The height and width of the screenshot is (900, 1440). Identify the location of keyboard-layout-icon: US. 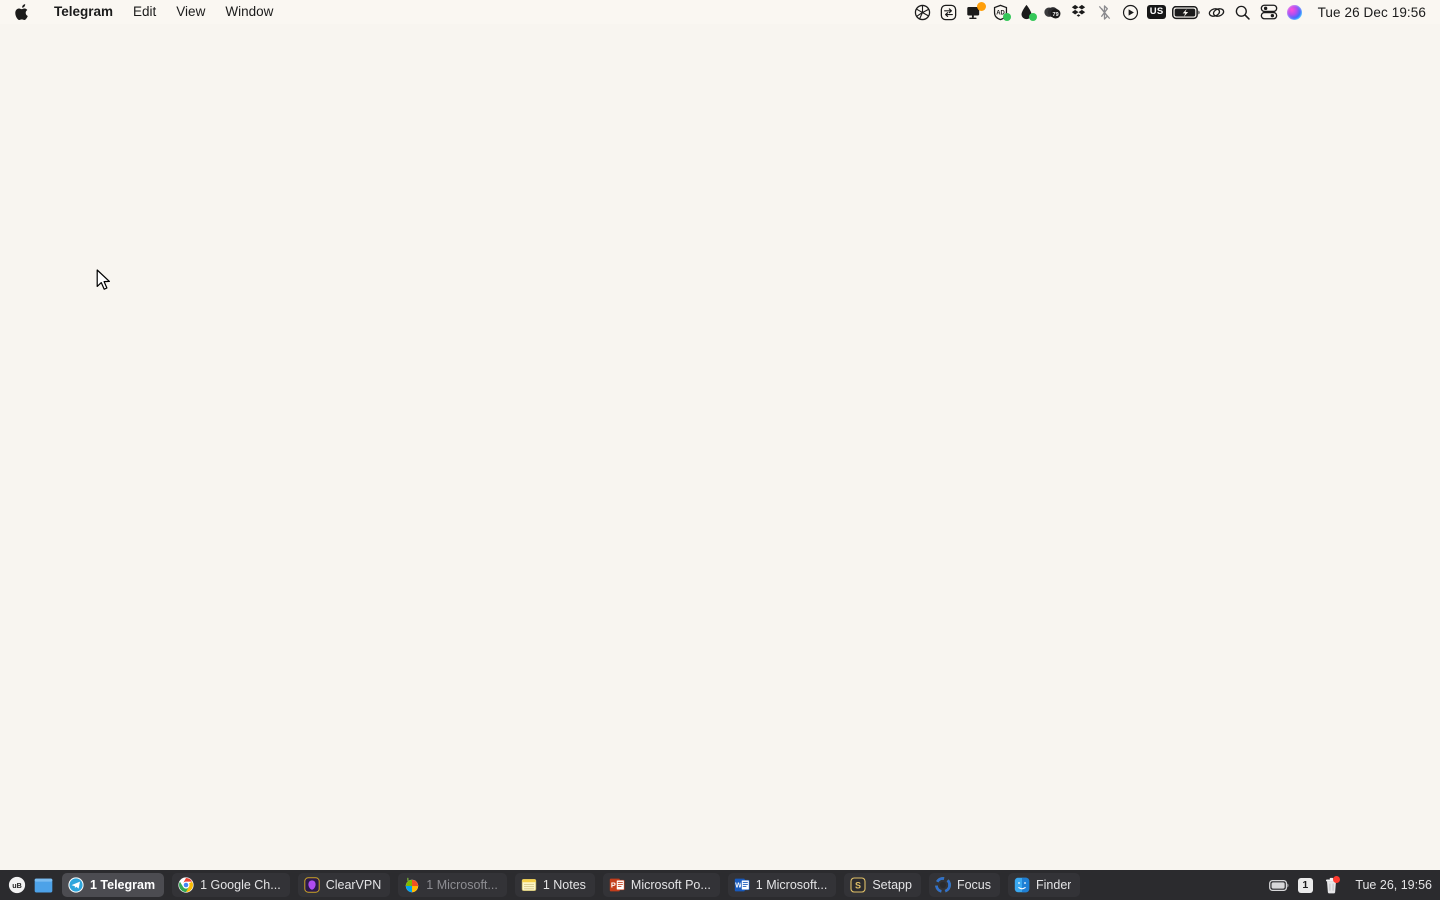
(1157, 12).